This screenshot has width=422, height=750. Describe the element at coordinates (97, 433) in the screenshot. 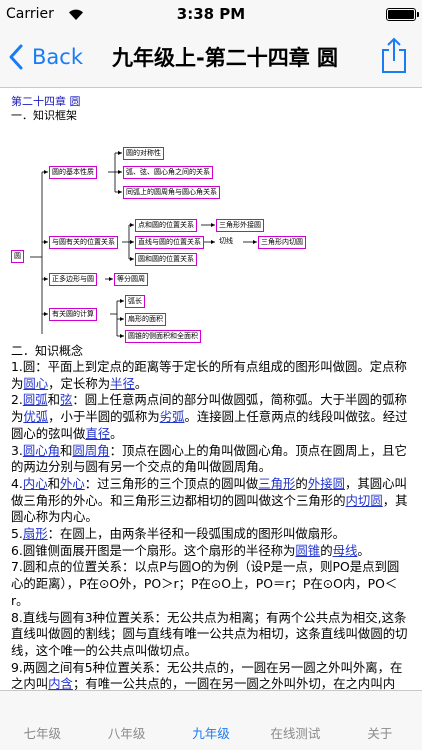

I see `term-link: 直径` at that location.